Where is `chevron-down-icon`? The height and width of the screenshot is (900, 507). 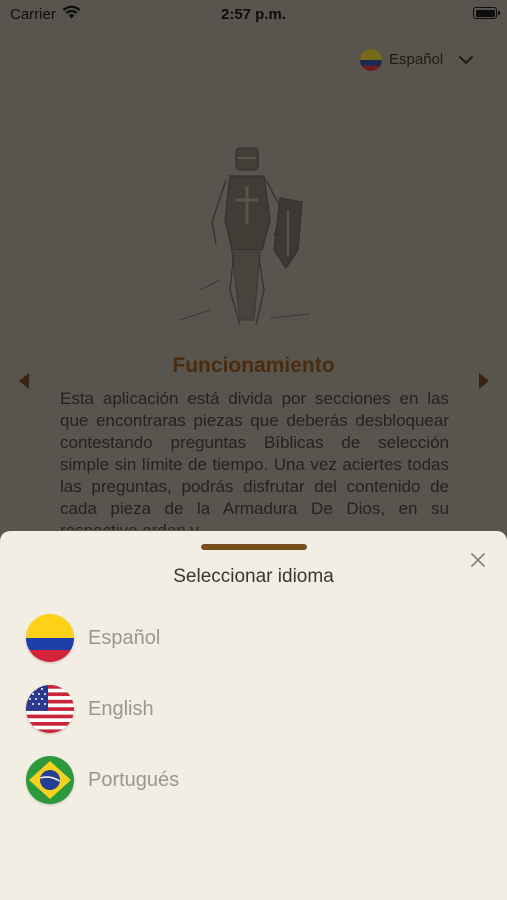
chevron-down-icon is located at coordinates (466, 60).